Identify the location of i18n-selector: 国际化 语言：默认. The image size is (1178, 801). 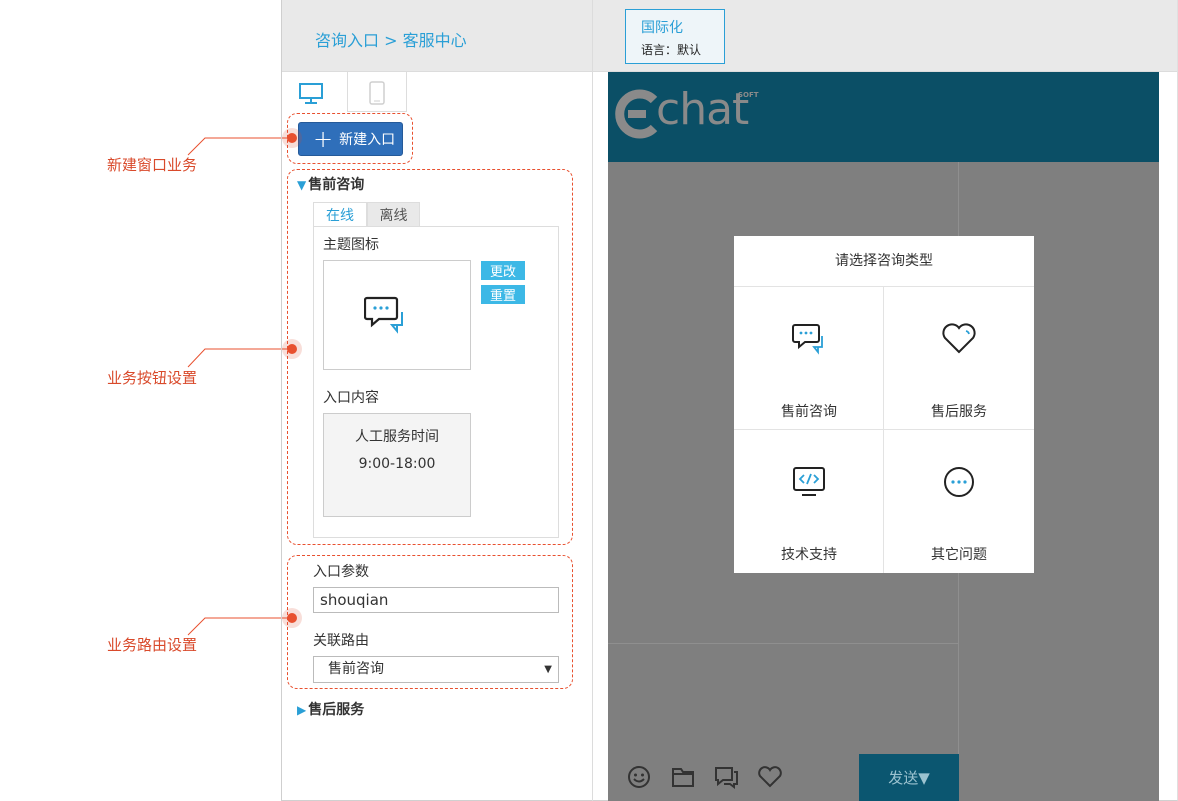
(675, 36).